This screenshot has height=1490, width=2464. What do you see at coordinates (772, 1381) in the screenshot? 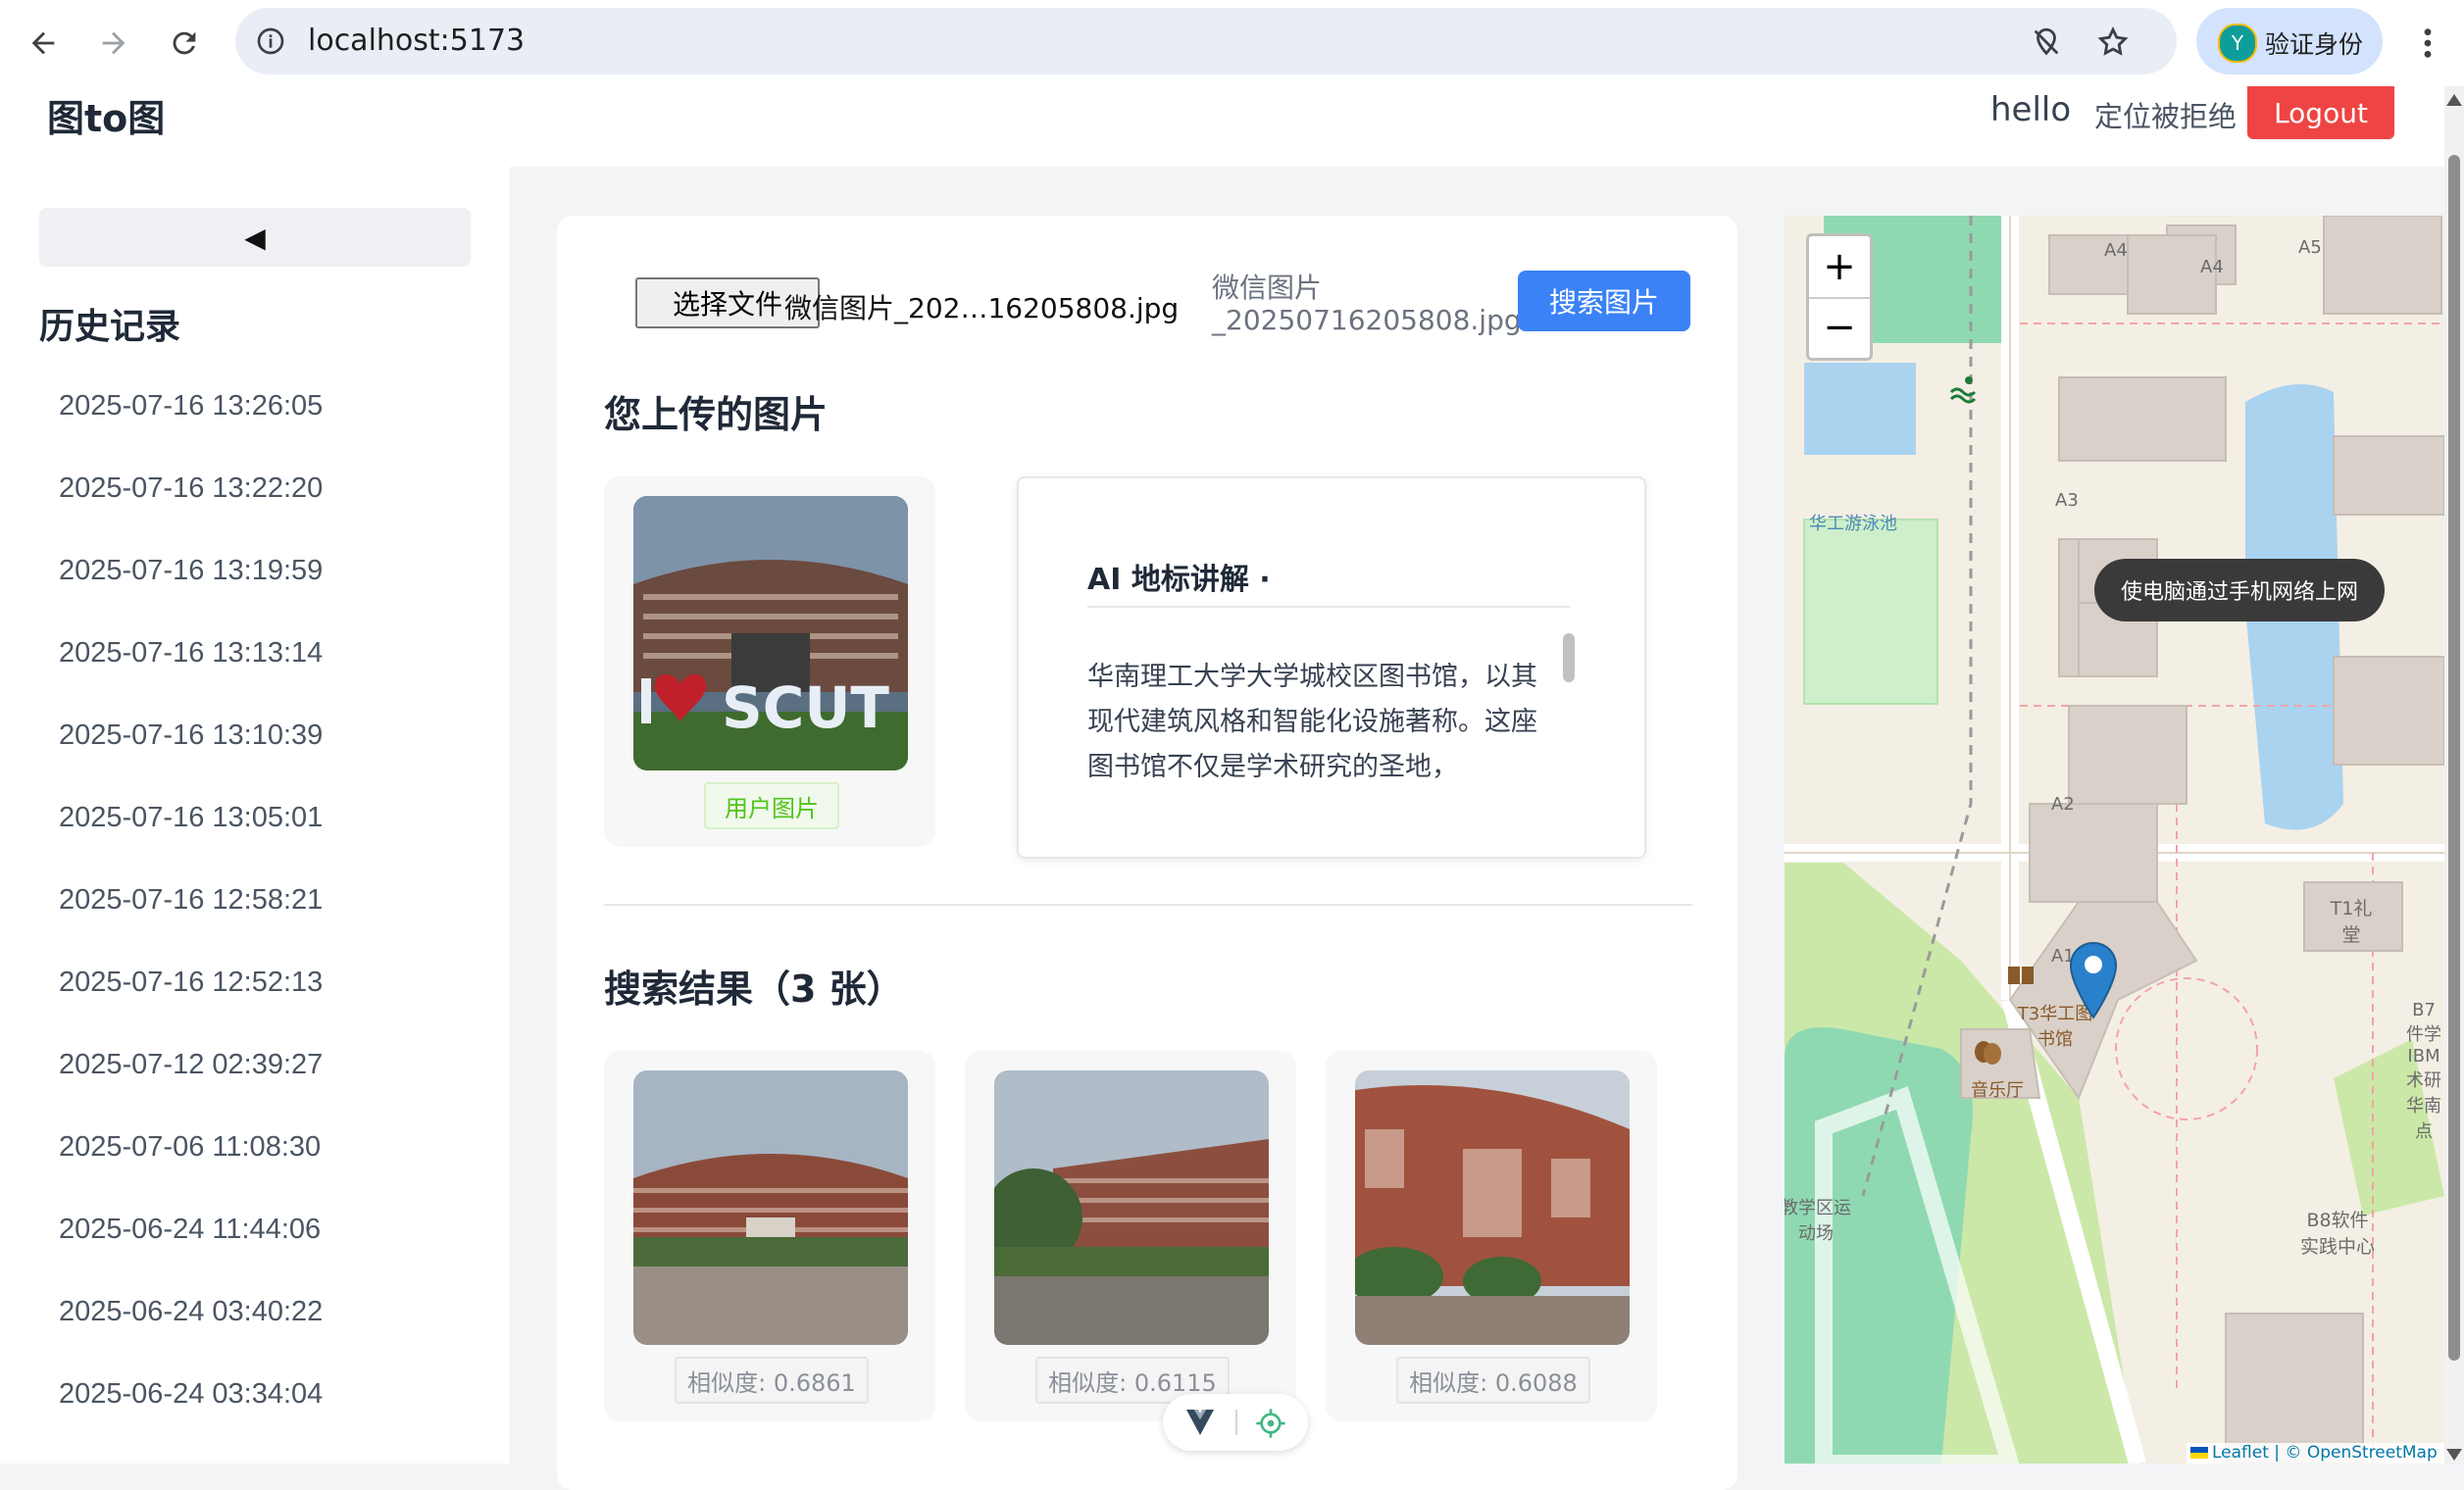
I see `similarity-score: 相似度: 0.6861` at bounding box center [772, 1381].